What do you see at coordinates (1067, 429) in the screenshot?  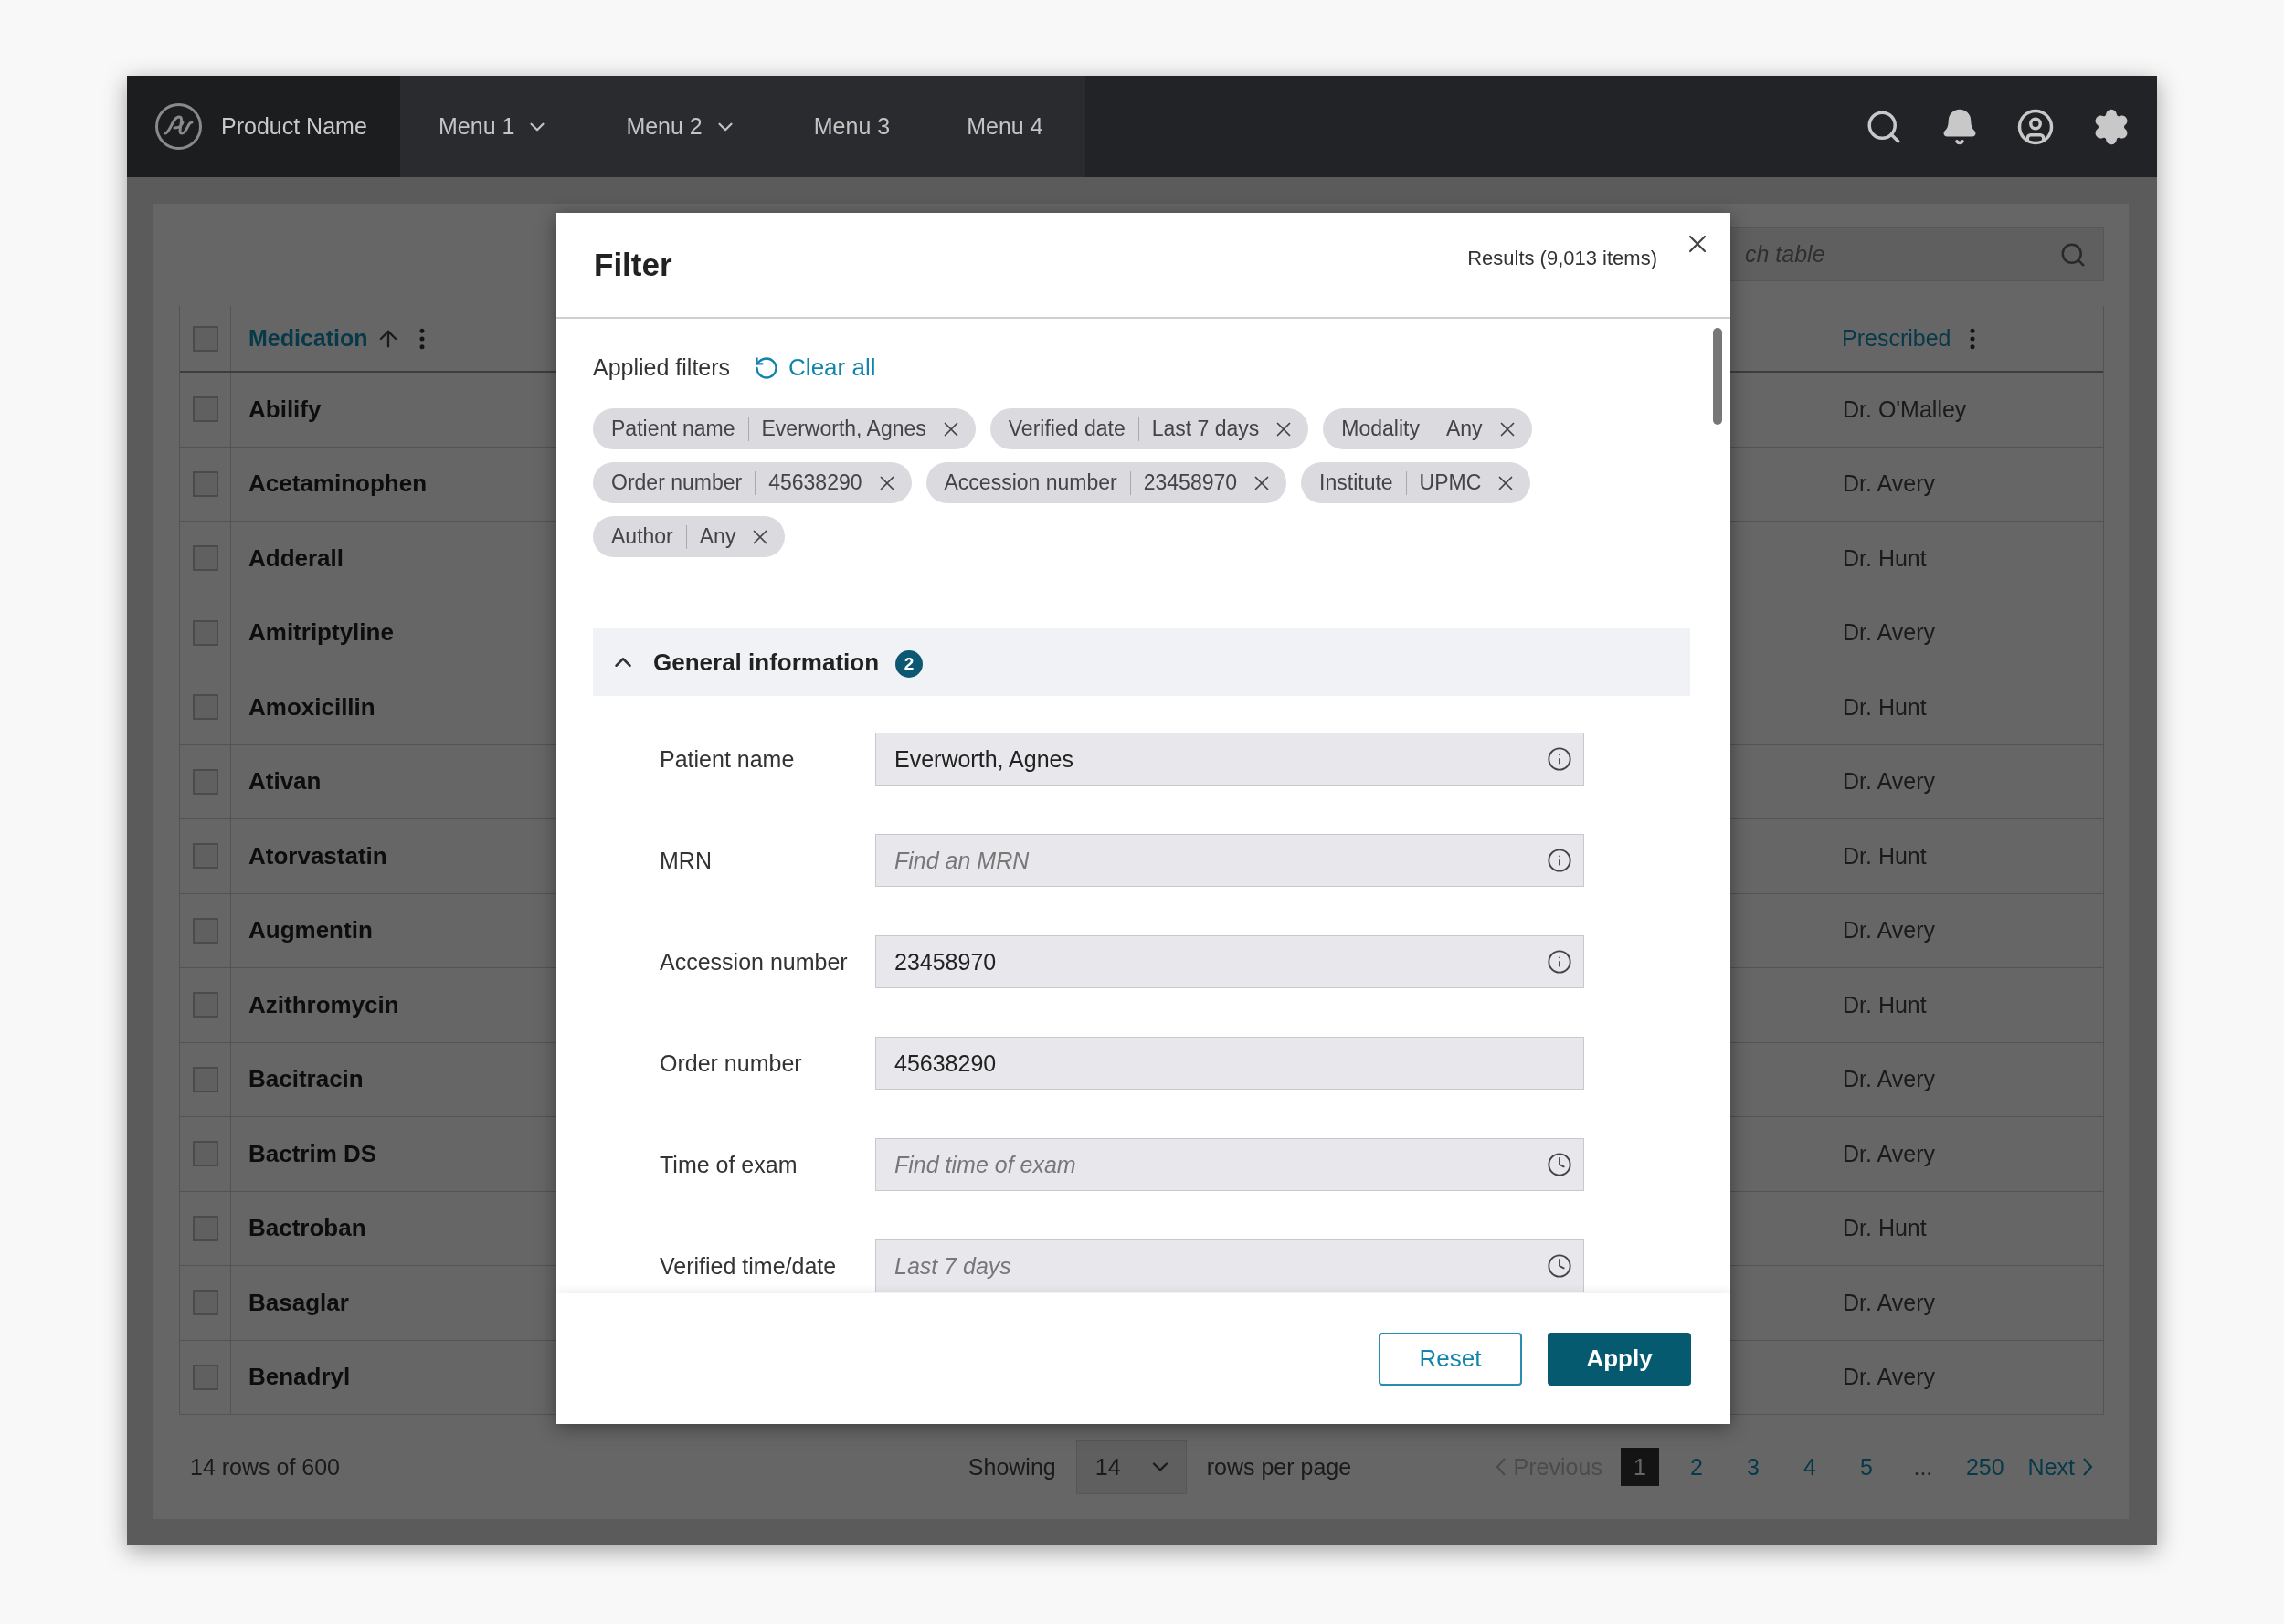 I see `chip-name: Verified date` at bounding box center [1067, 429].